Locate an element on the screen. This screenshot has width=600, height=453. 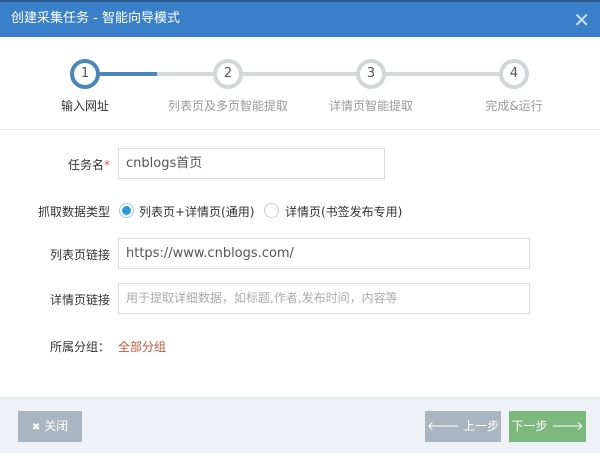
group-select-link: 全部分组 is located at coordinates (142, 346).